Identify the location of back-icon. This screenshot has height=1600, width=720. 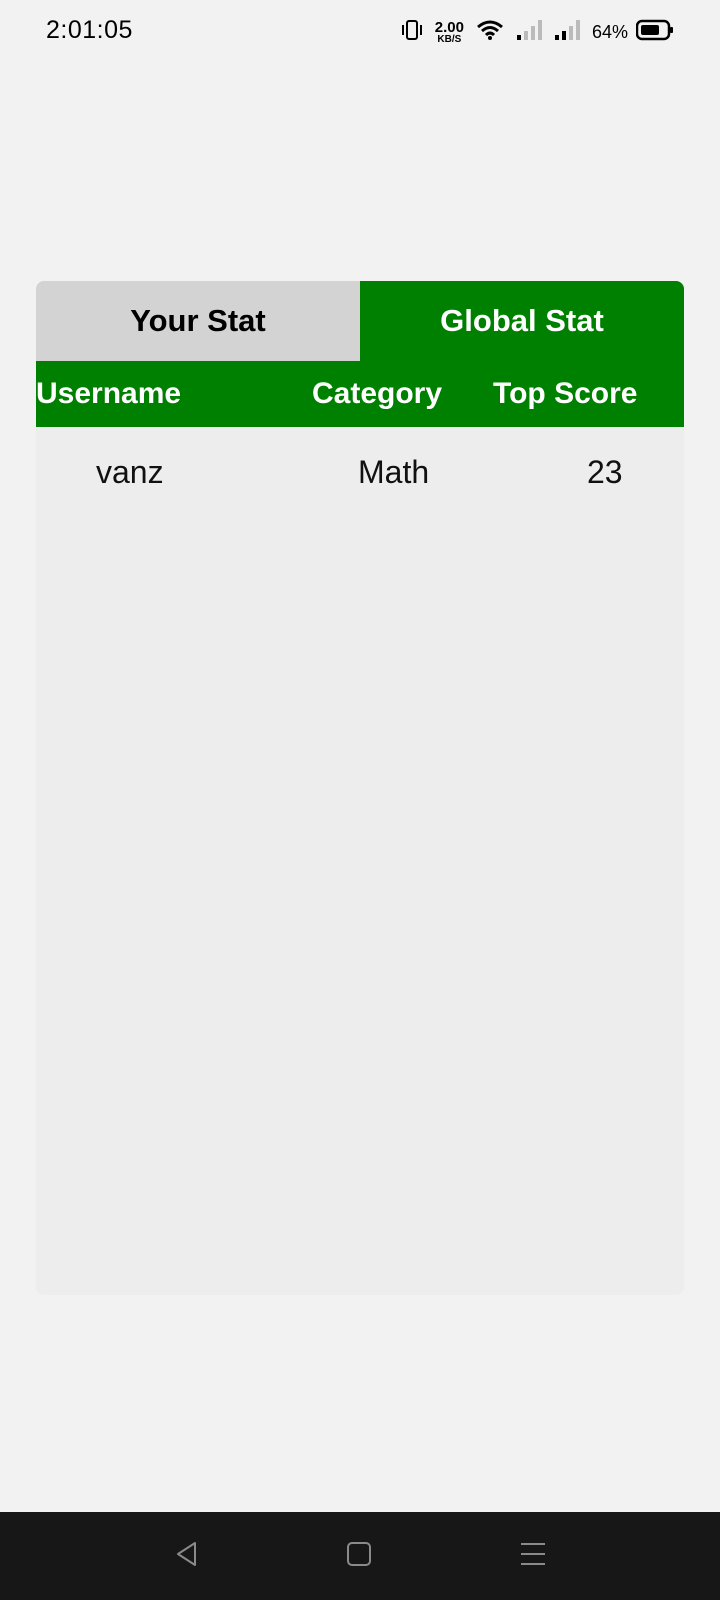
(187, 1556).